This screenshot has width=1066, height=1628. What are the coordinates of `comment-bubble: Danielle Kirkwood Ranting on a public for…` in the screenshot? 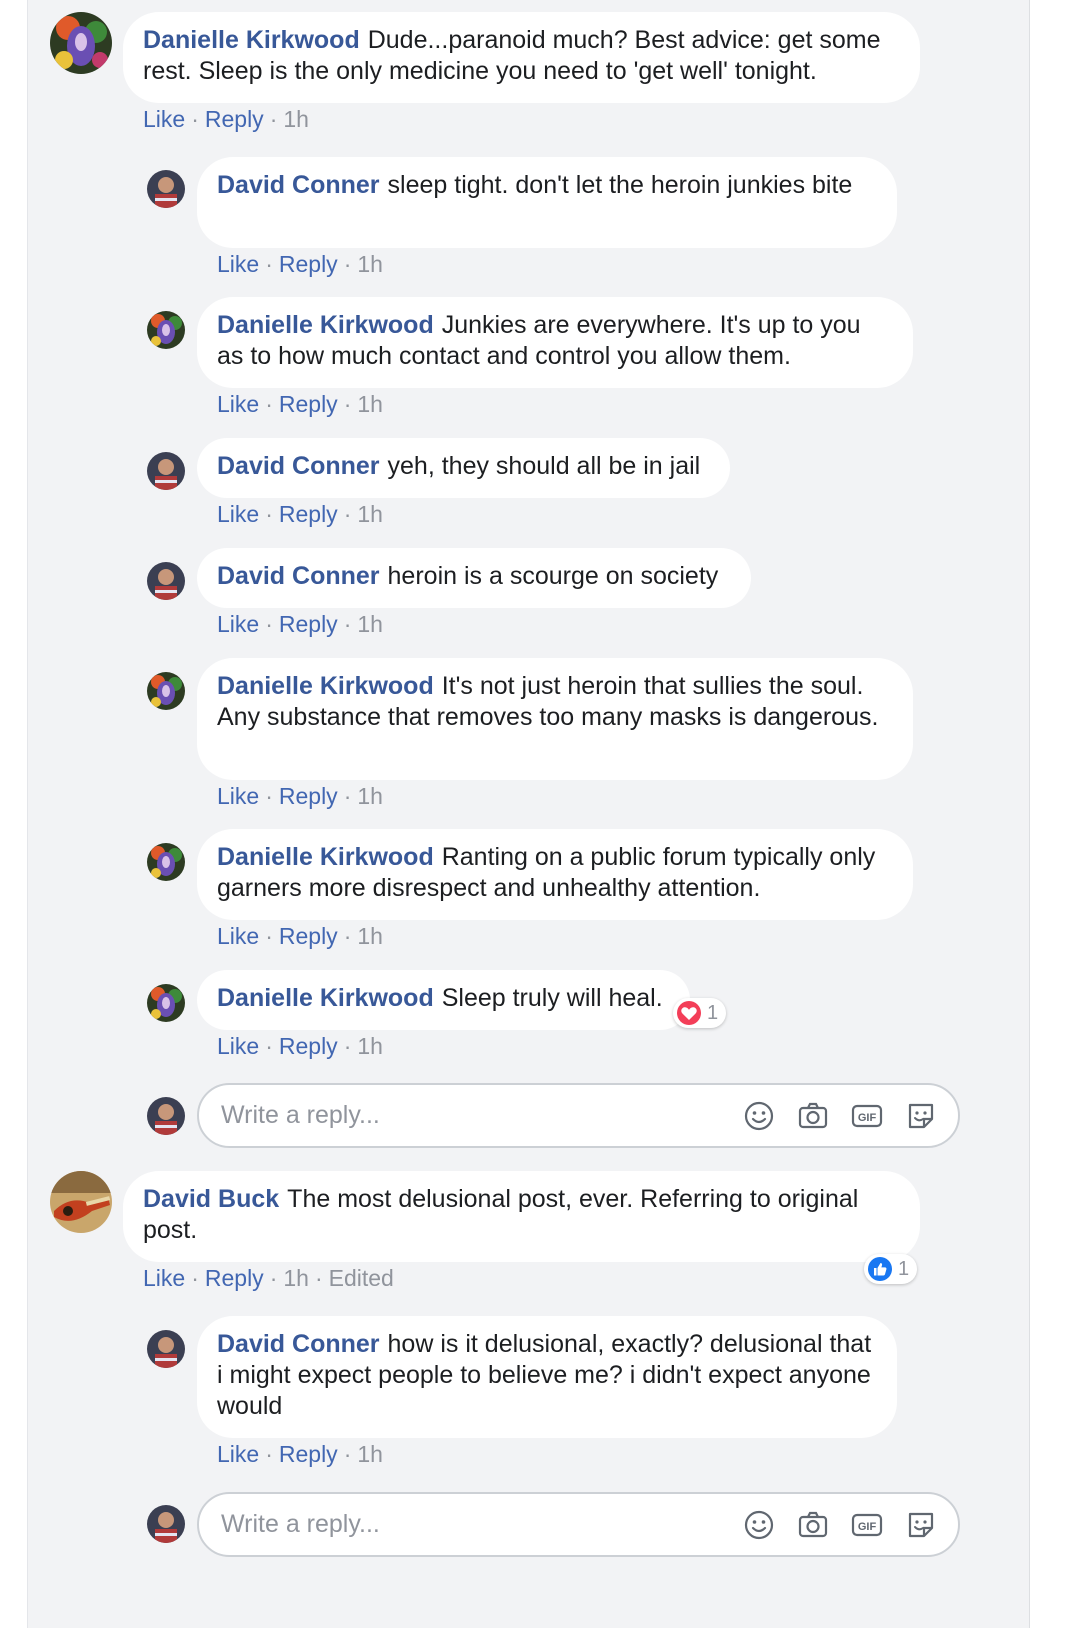 It's located at (555, 874).